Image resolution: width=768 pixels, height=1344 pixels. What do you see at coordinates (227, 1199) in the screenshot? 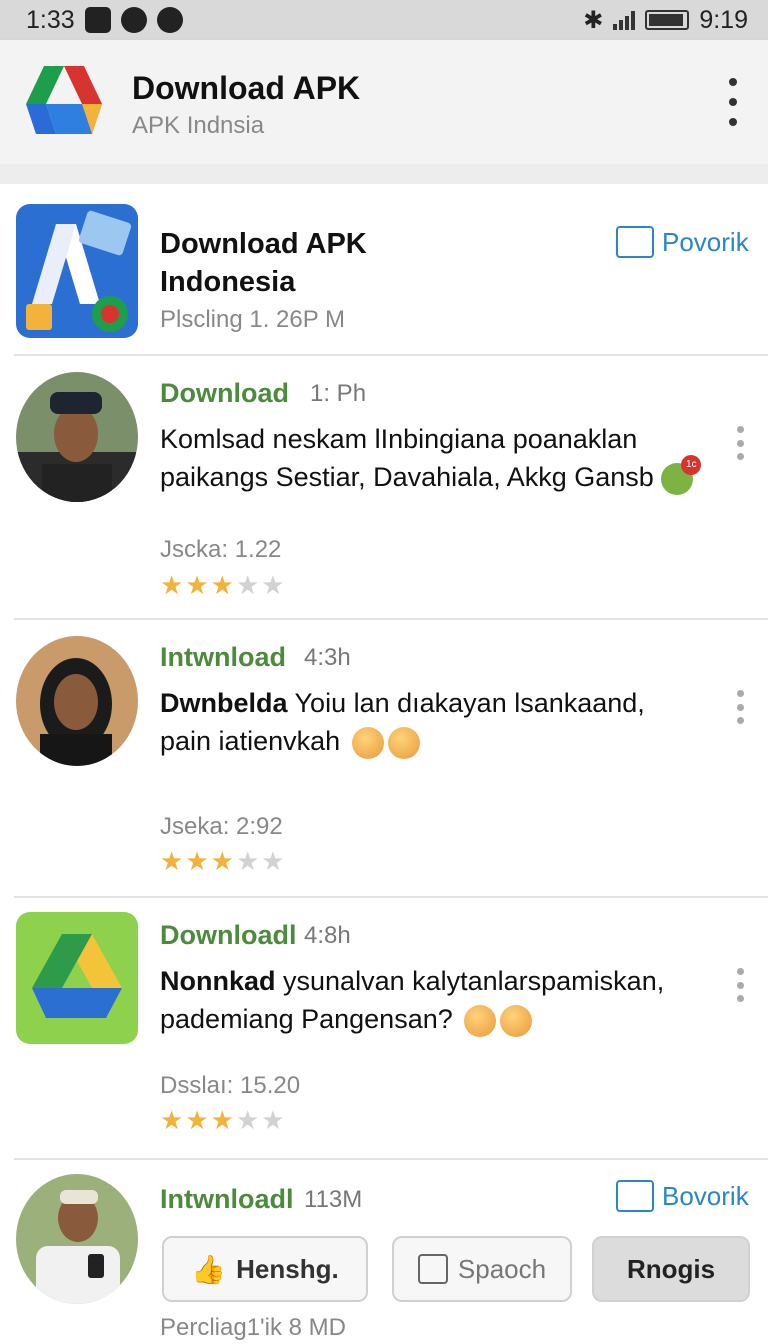
I see `post-author: Intwnloadl` at bounding box center [227, 1199].